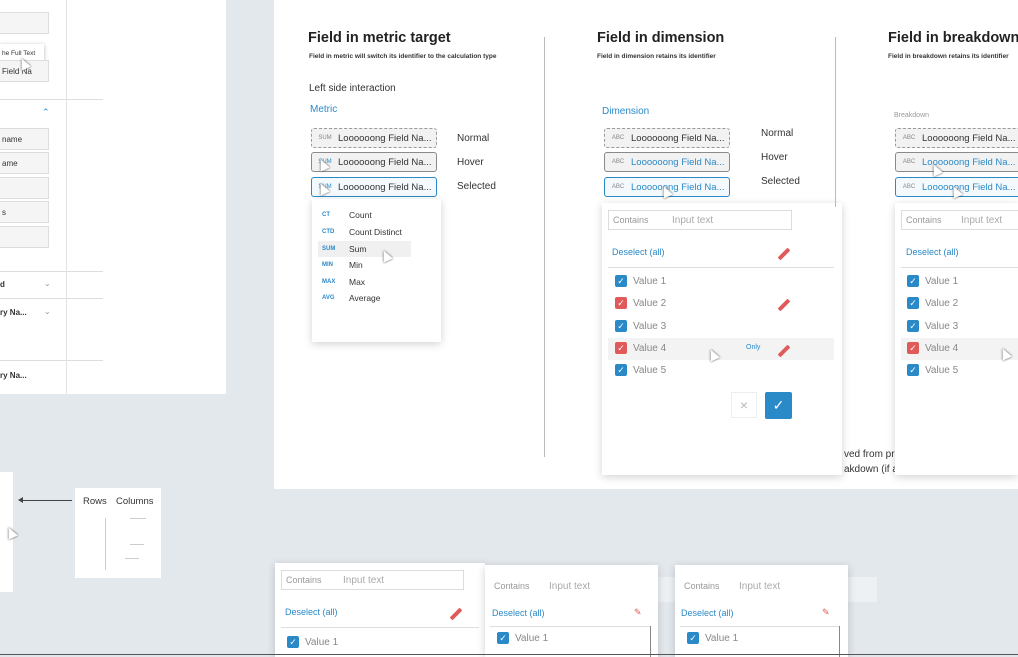  What do you see at coordinates (351, 298) in the screenshot?
I see `menu-item-average: AVG Average` at bounding box center [351, 298].